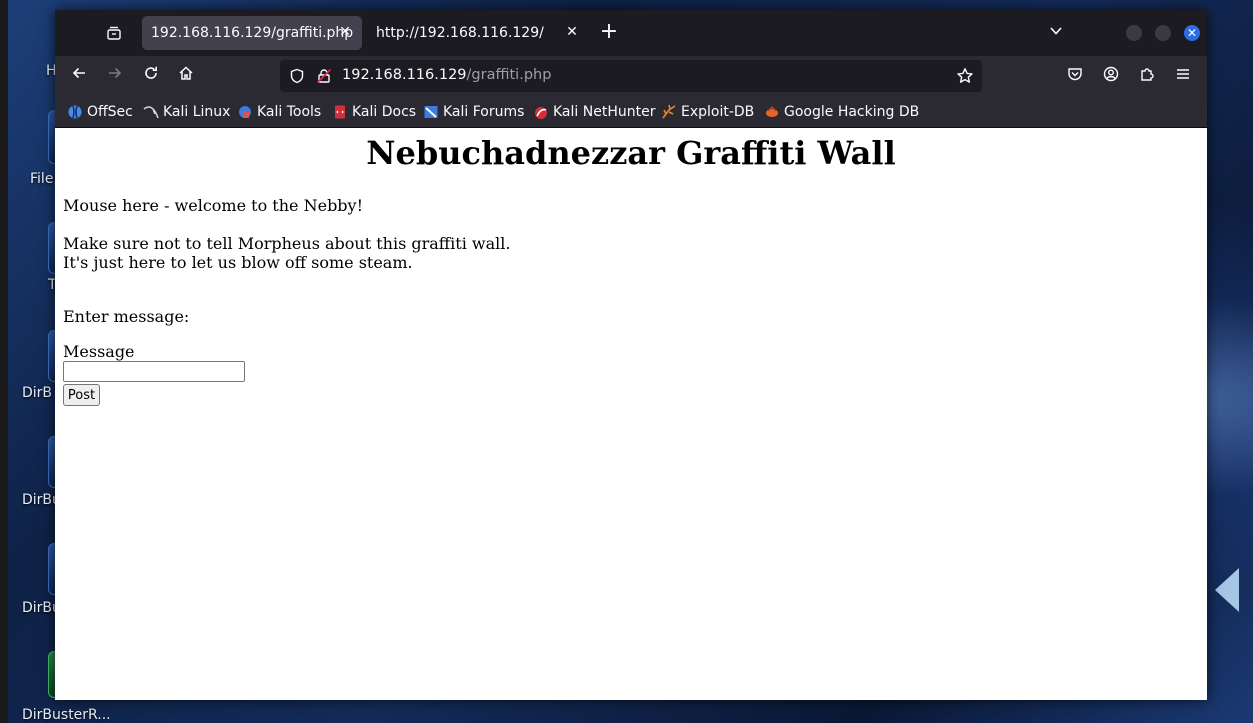 The height and width of the screenshot is (723, 1253). What do you see at coordinates (460, 33) in the screenshot?
I see `tab-title: http://192.168.116.129/` at bounding box center [460, 33].